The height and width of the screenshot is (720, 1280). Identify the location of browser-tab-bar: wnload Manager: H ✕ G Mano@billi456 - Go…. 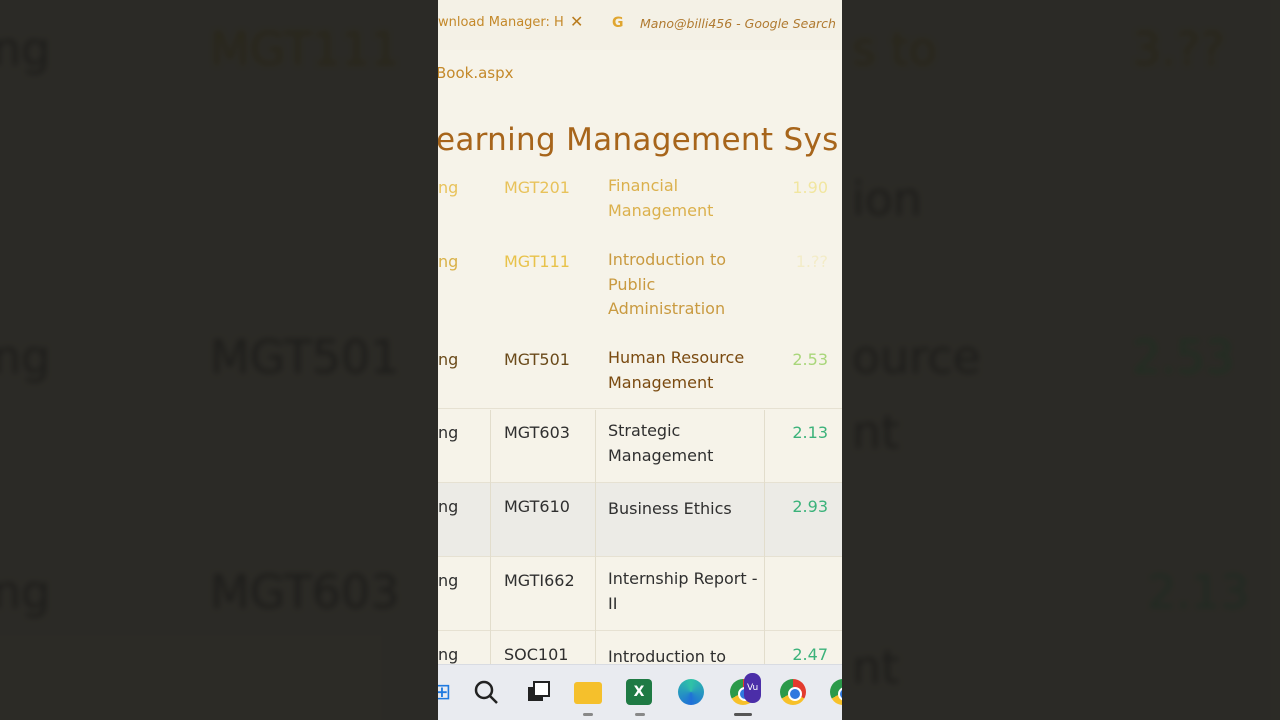
(640, 25).